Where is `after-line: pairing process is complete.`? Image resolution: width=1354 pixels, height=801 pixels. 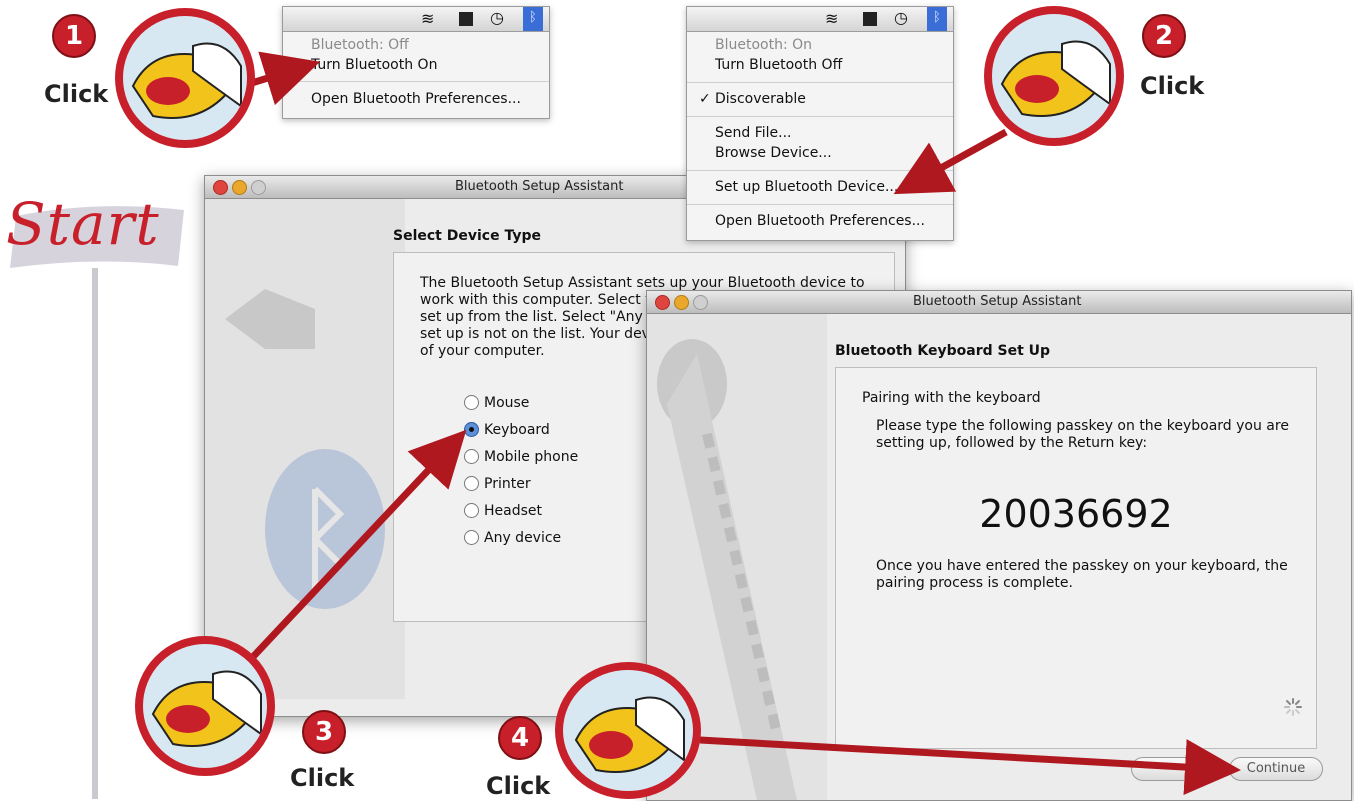
after-line: pairing process is complete. is located at coordinates (974, 583).